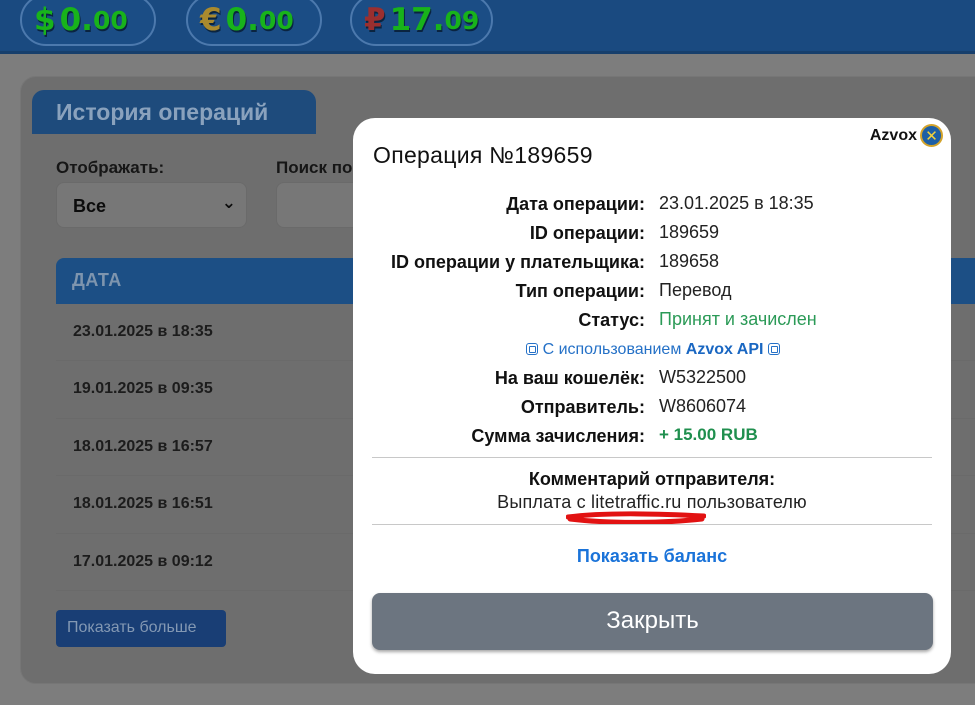  I want to click on detail-value: Перевод, so click(695, 290).